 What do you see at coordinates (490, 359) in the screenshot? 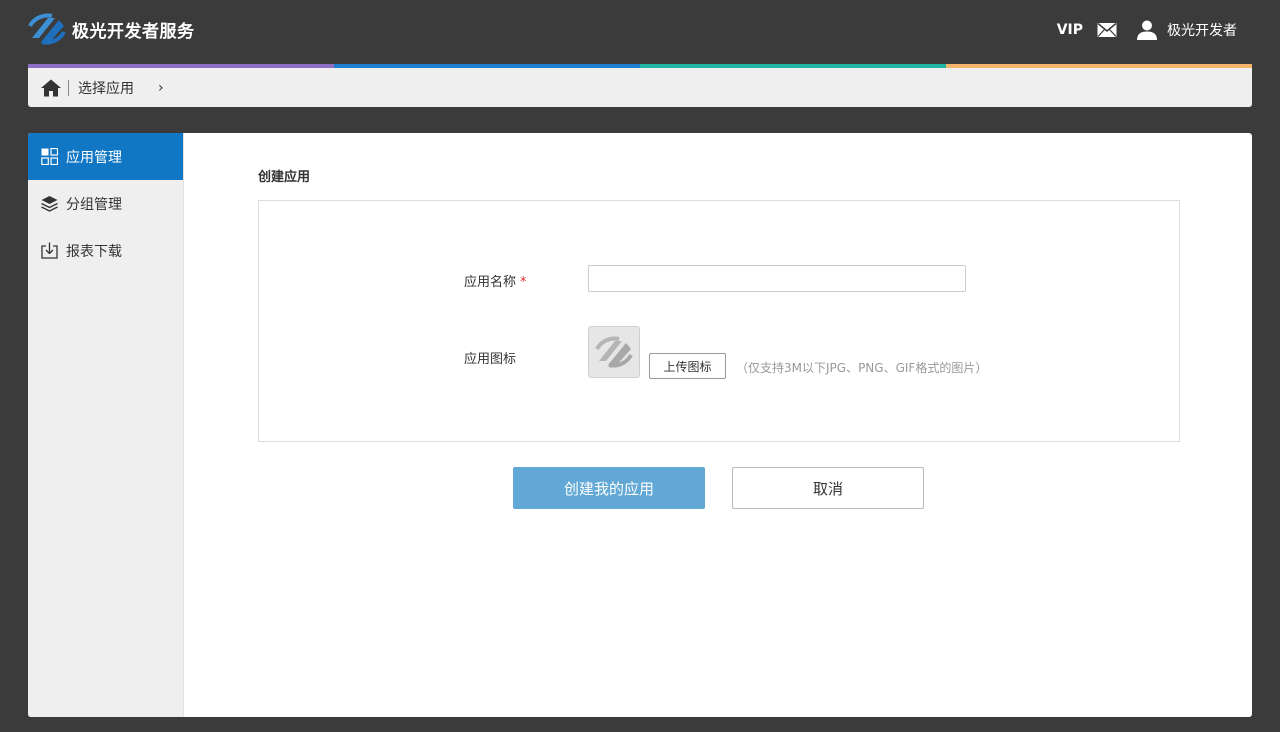
I see `app-icon-label: 应用图标` at bounding box center [490, 359].